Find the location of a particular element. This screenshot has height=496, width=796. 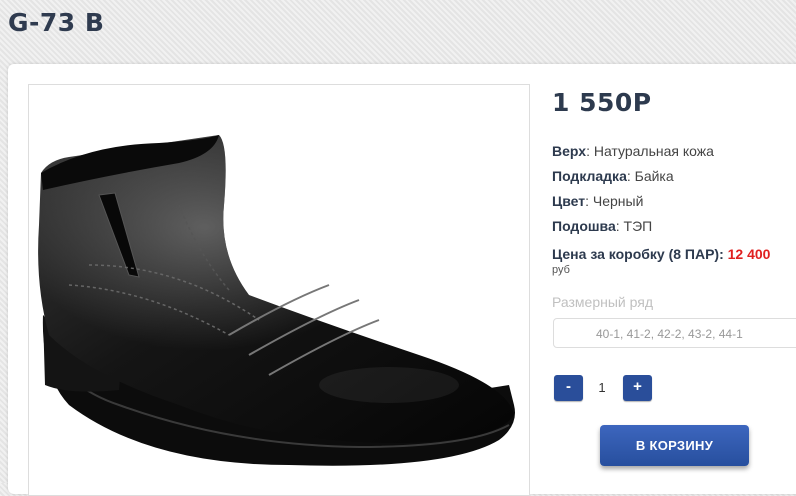

spec-material: Верх: Натуральная кожа is located at coordinates (633, 151).